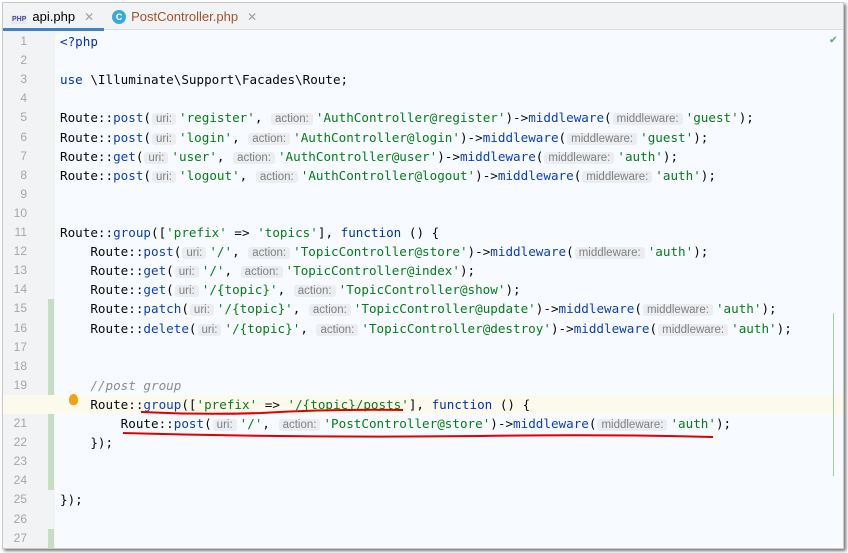 The width and height of the screenshot is (848, 553). Describe the element at coordinates (217, 118) in the screenshot. I see `code-token: 'register'` at that location.